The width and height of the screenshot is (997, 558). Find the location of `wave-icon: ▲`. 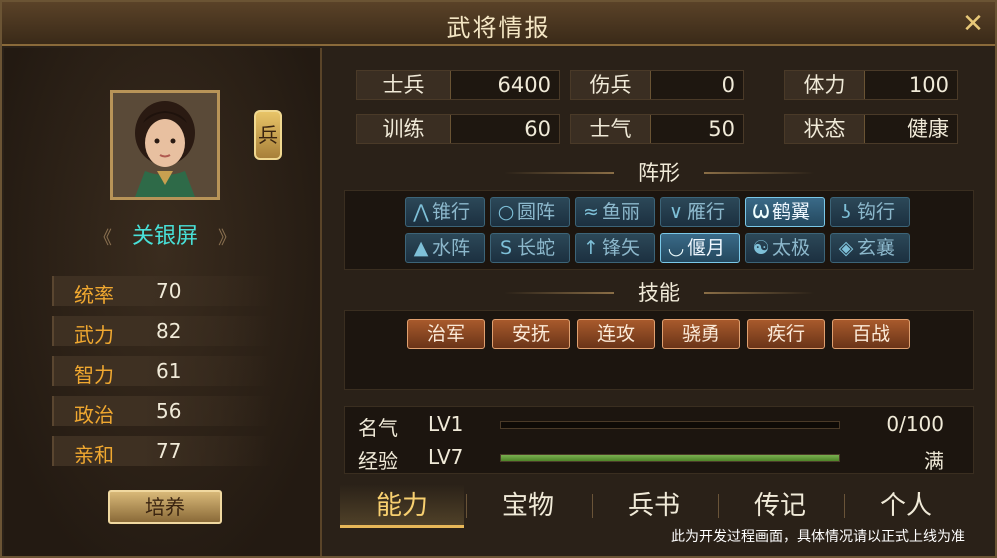

wave-icon: ▲ is located at coordinates (421, 248).